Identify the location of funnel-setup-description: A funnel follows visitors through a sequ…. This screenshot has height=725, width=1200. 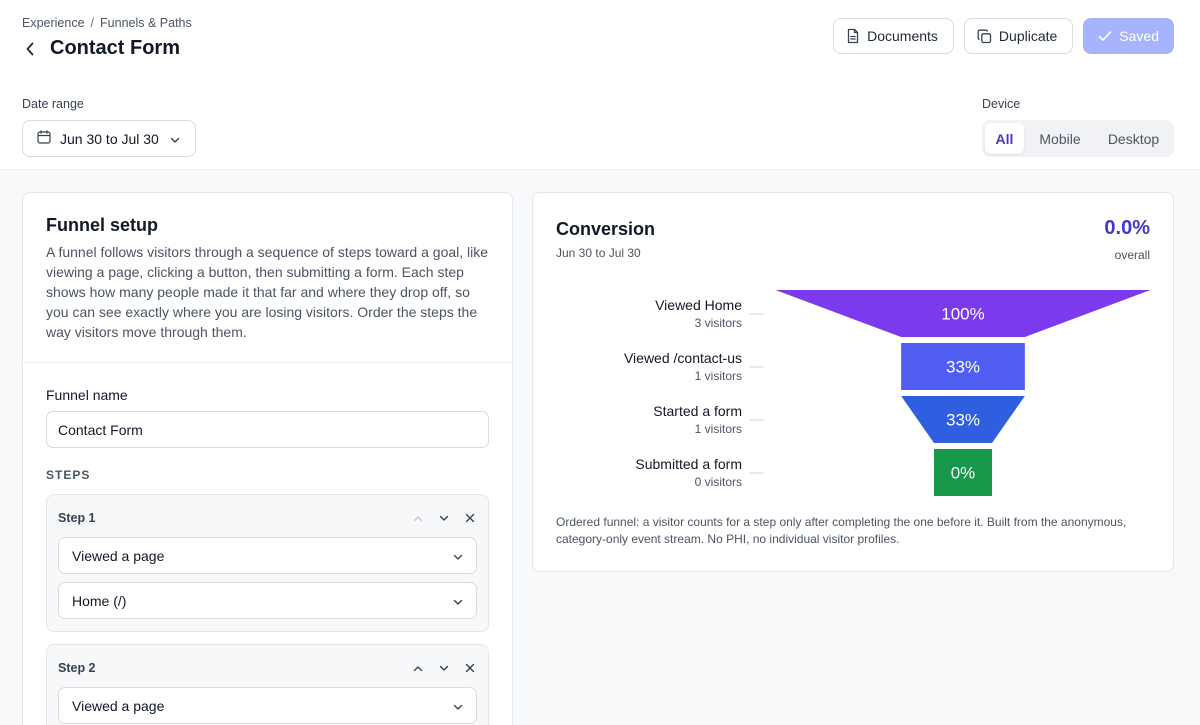
(267, 292).